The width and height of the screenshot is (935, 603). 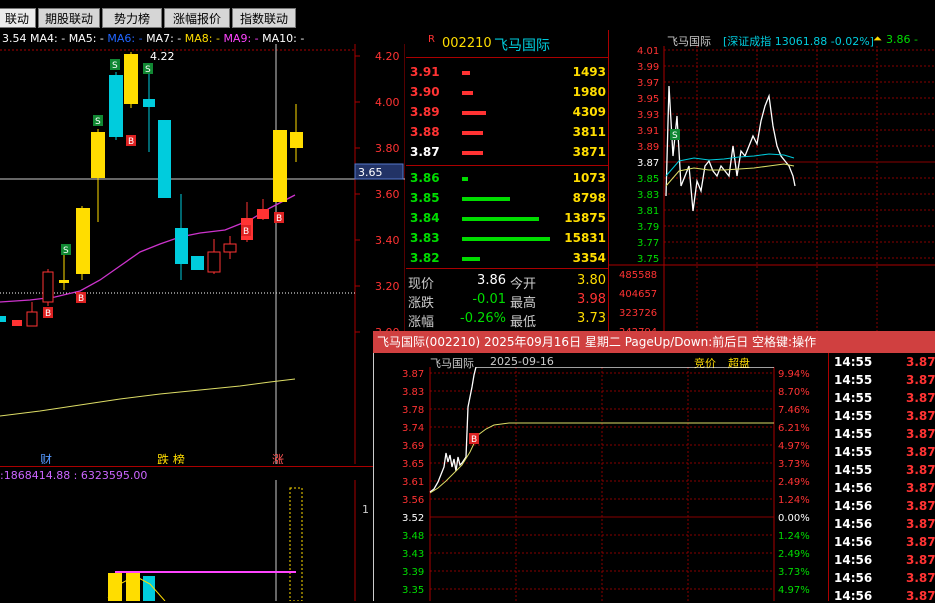 I want to click on tab-zhishu-liandong: 指数联动, so click(x=264, y=18).